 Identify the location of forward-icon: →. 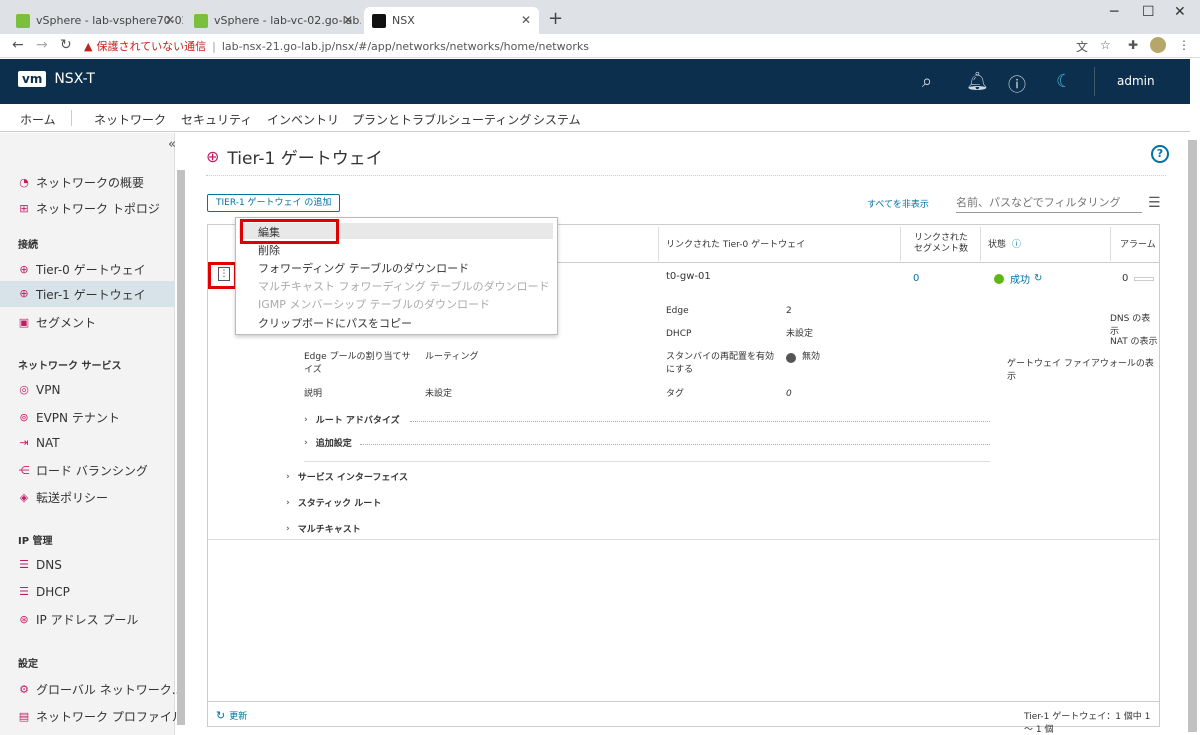
(42, 45).